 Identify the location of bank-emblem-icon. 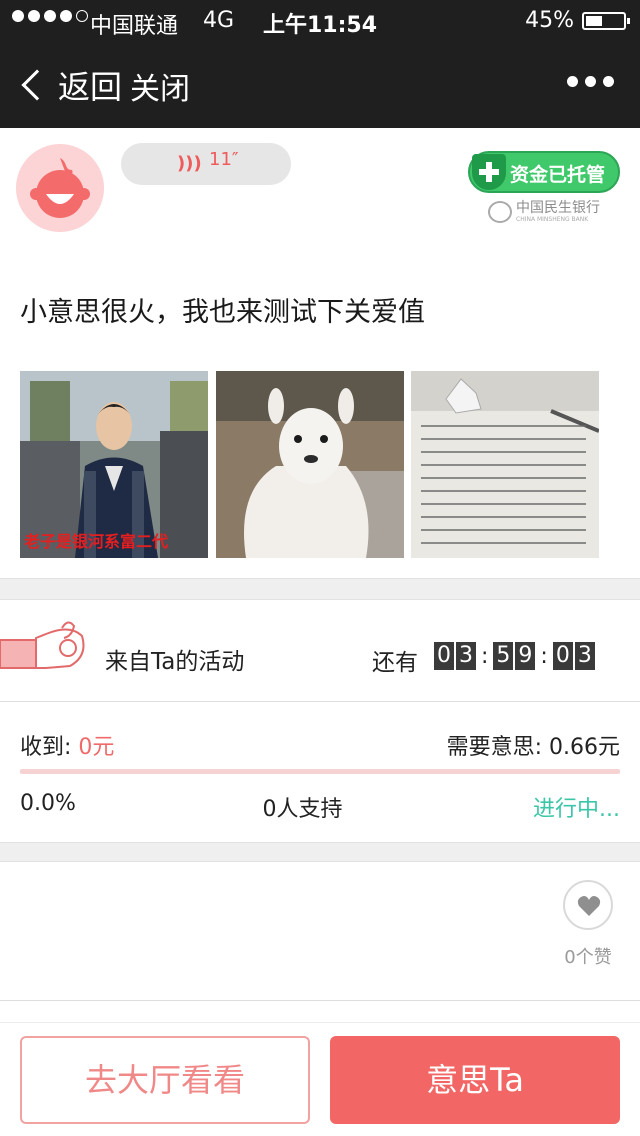
(500, 212).